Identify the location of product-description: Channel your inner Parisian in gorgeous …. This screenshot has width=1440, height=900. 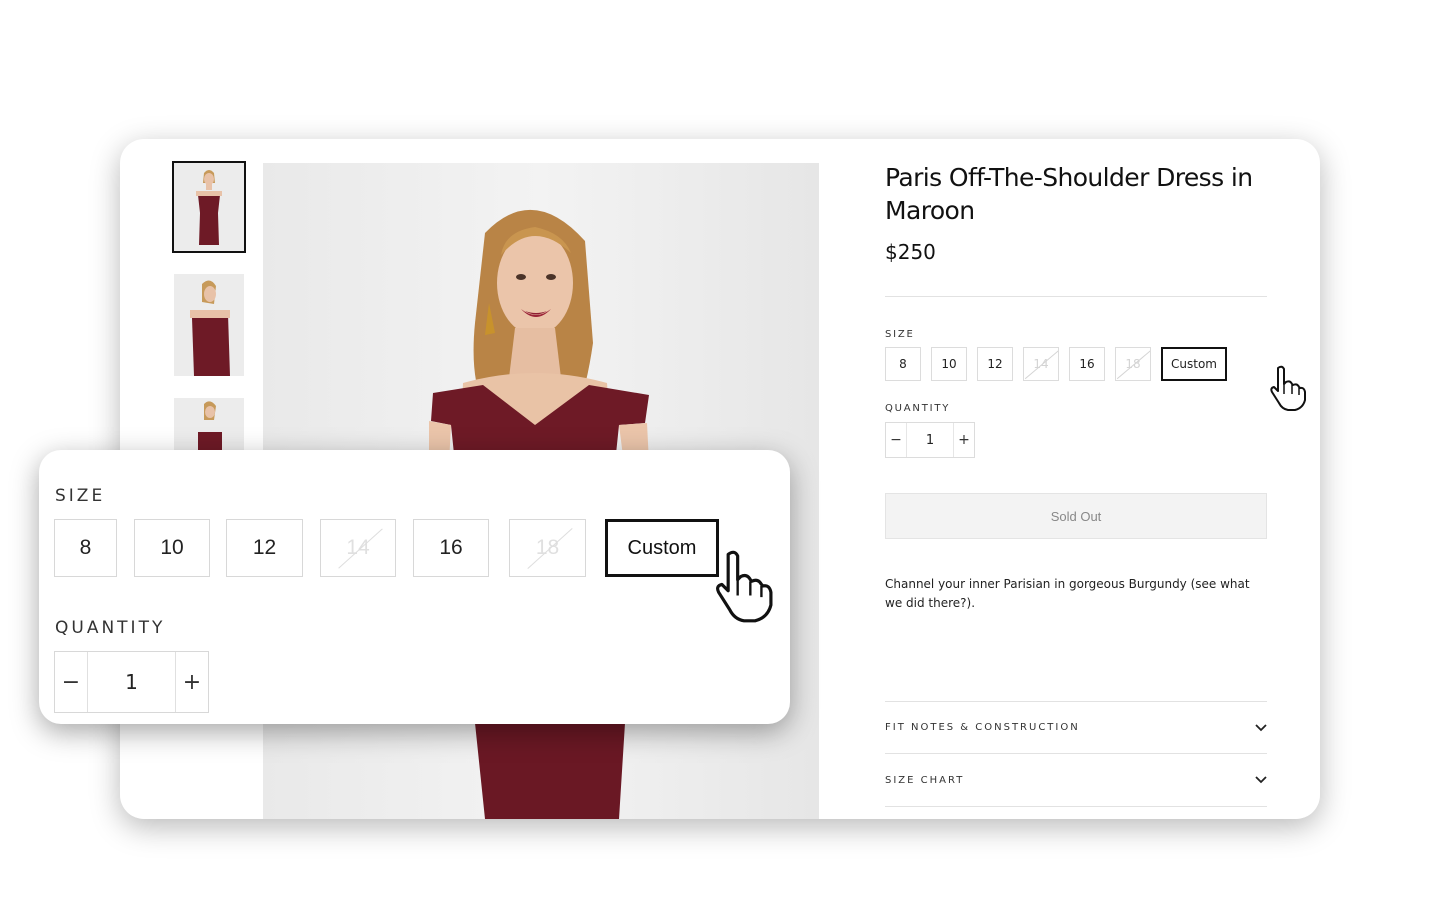
(1067, 593).